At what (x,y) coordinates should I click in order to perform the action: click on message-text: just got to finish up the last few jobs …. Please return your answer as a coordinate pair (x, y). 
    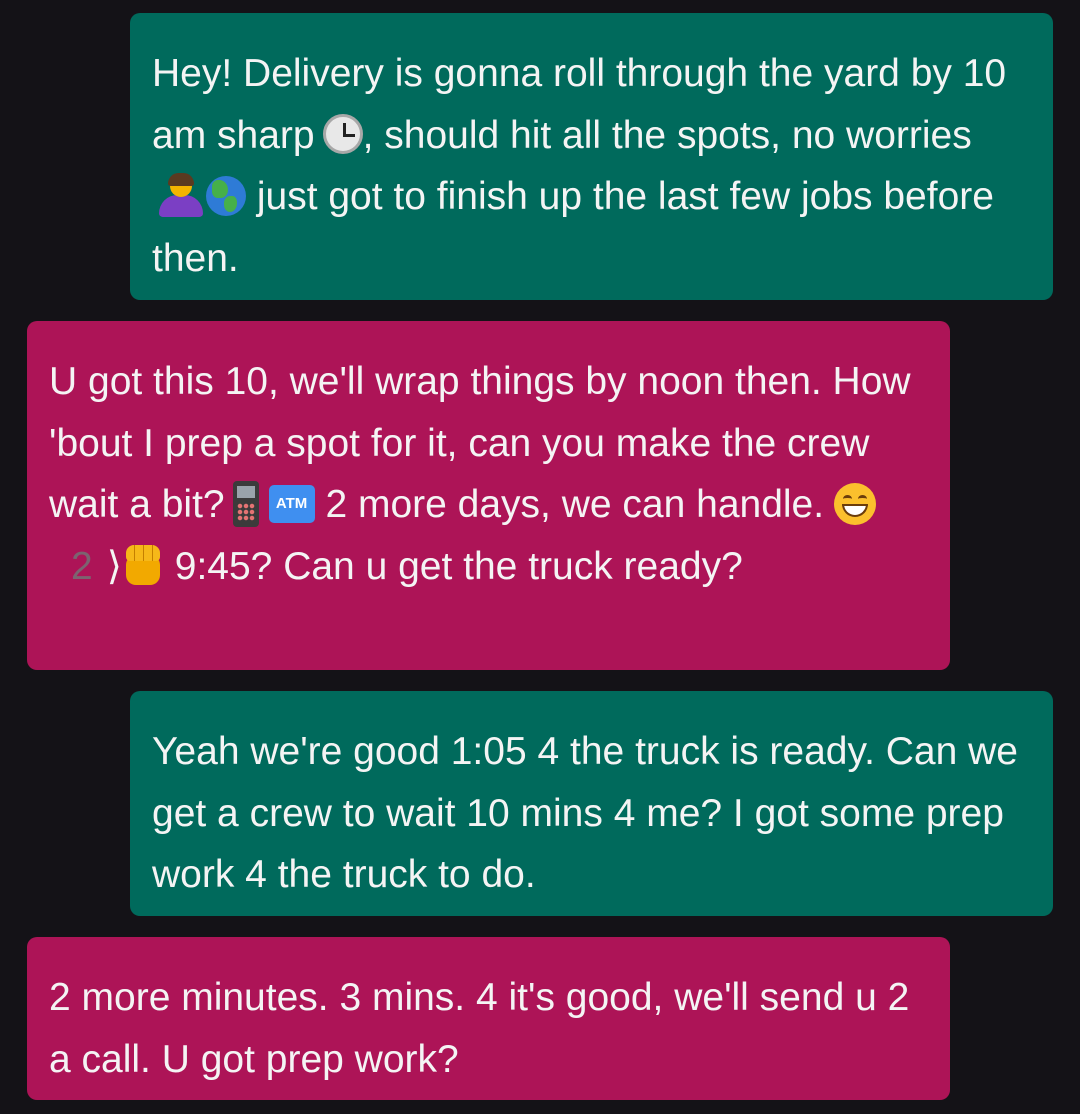
    Looking at the image, I should click on (573, 227).